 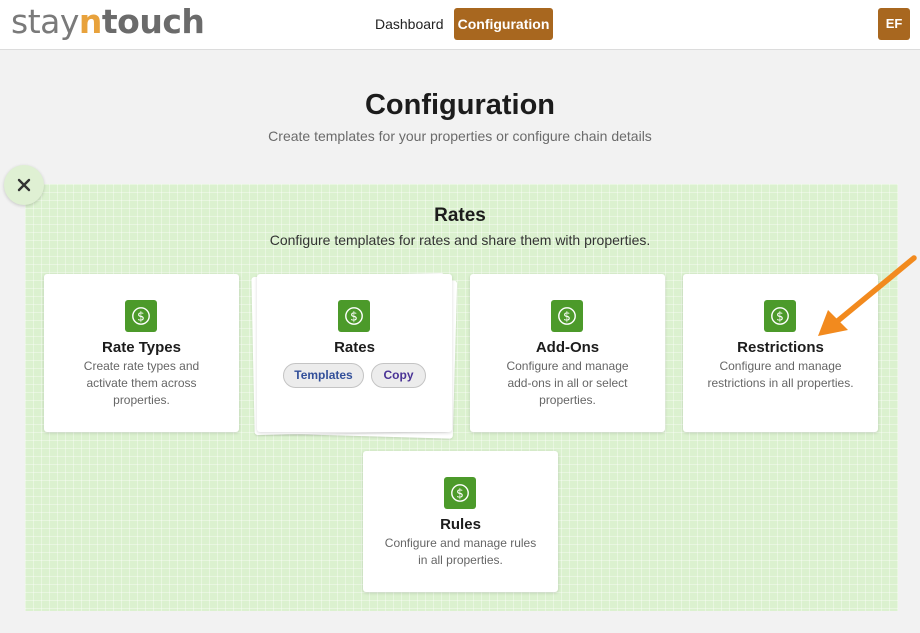 I want to click on close-button, so click(x=24, y=185).